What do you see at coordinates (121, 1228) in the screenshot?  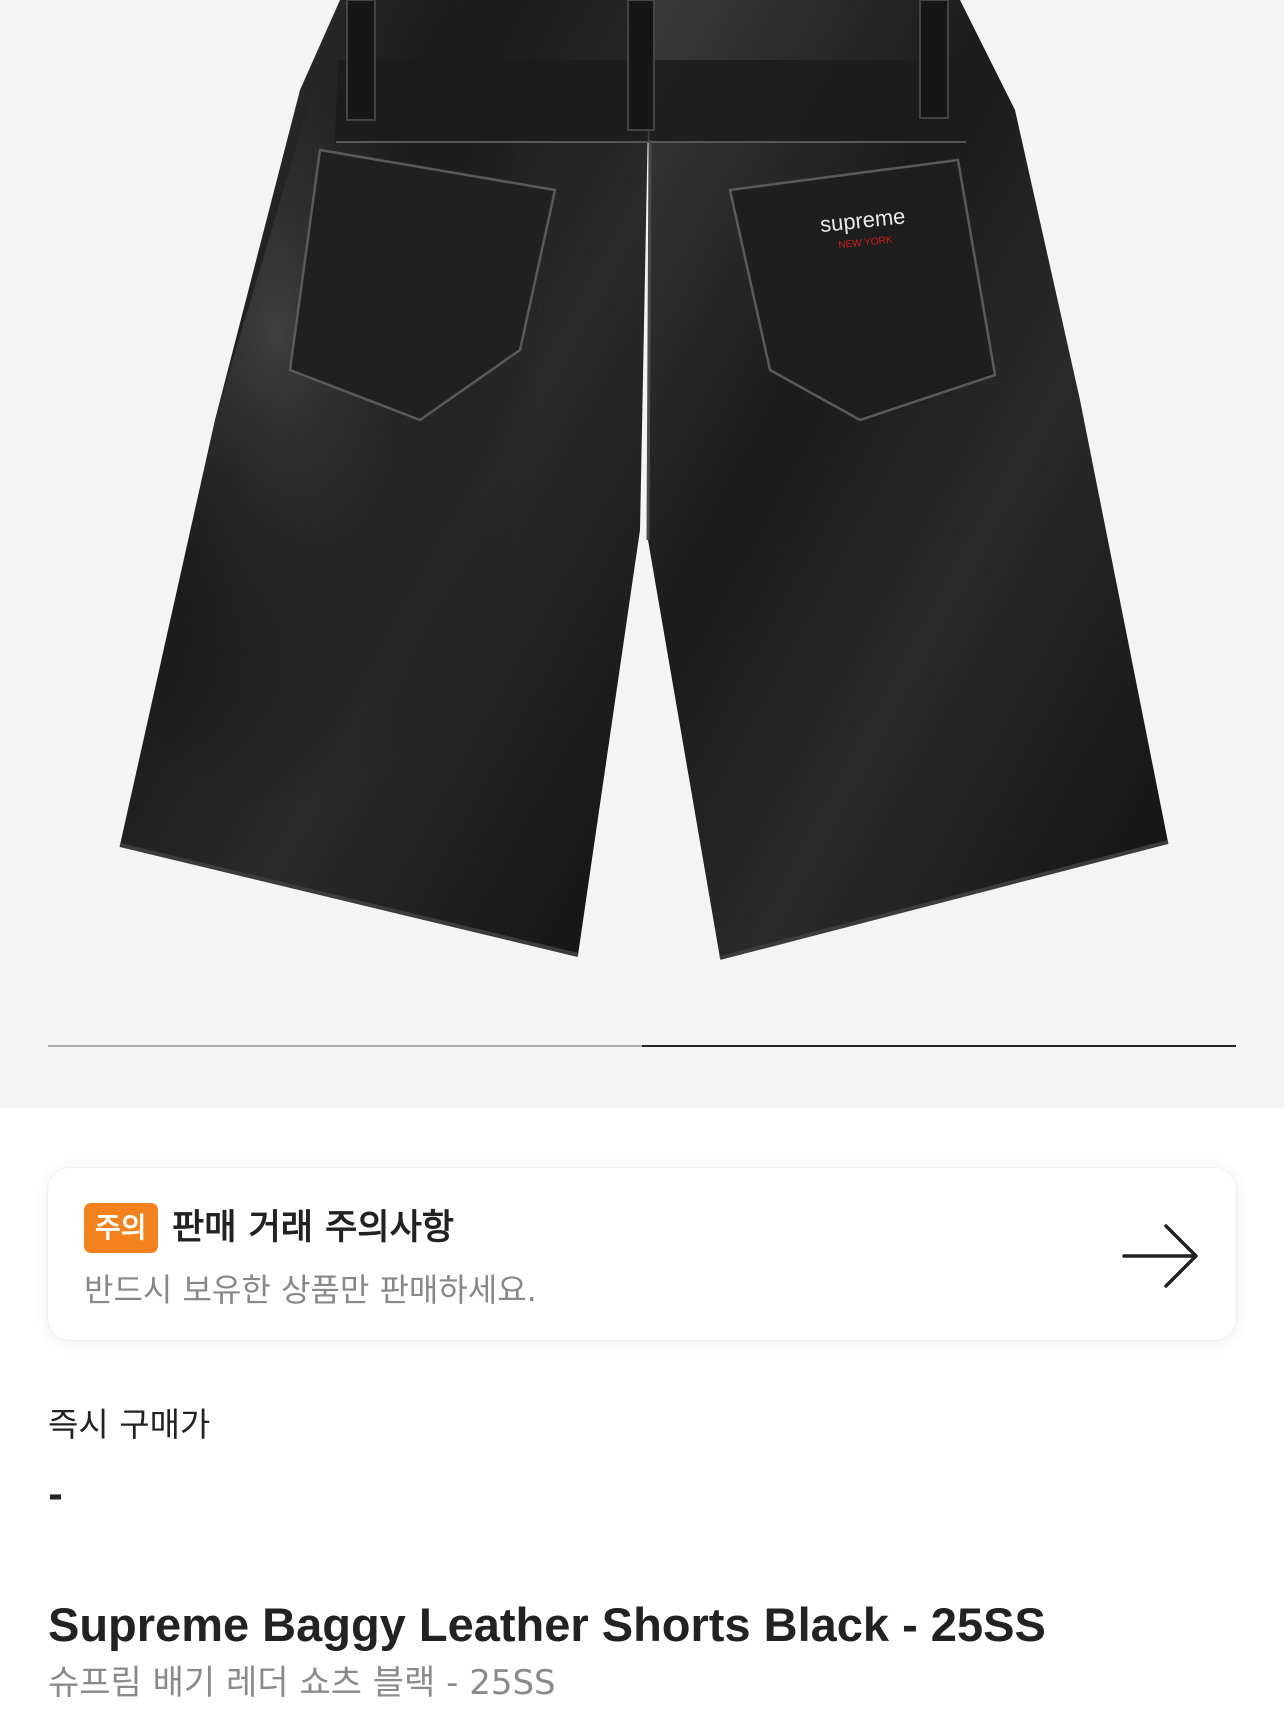 I see `warning-badge: 주의` at bounding box center [121, 1228].